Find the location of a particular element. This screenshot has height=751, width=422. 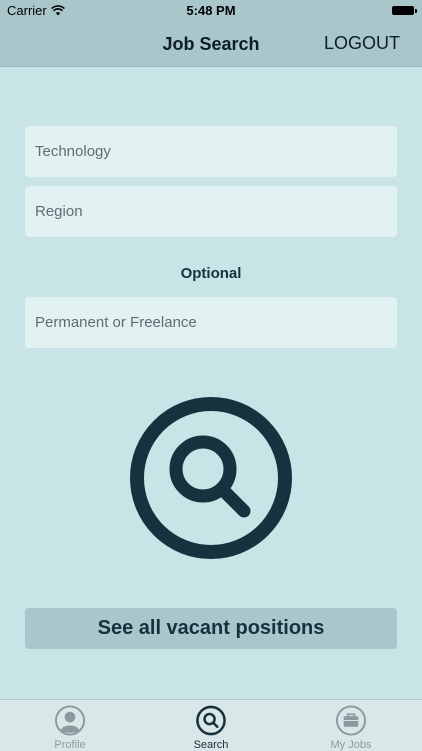

optional-label: Optional is located at coordinates (211, 273).